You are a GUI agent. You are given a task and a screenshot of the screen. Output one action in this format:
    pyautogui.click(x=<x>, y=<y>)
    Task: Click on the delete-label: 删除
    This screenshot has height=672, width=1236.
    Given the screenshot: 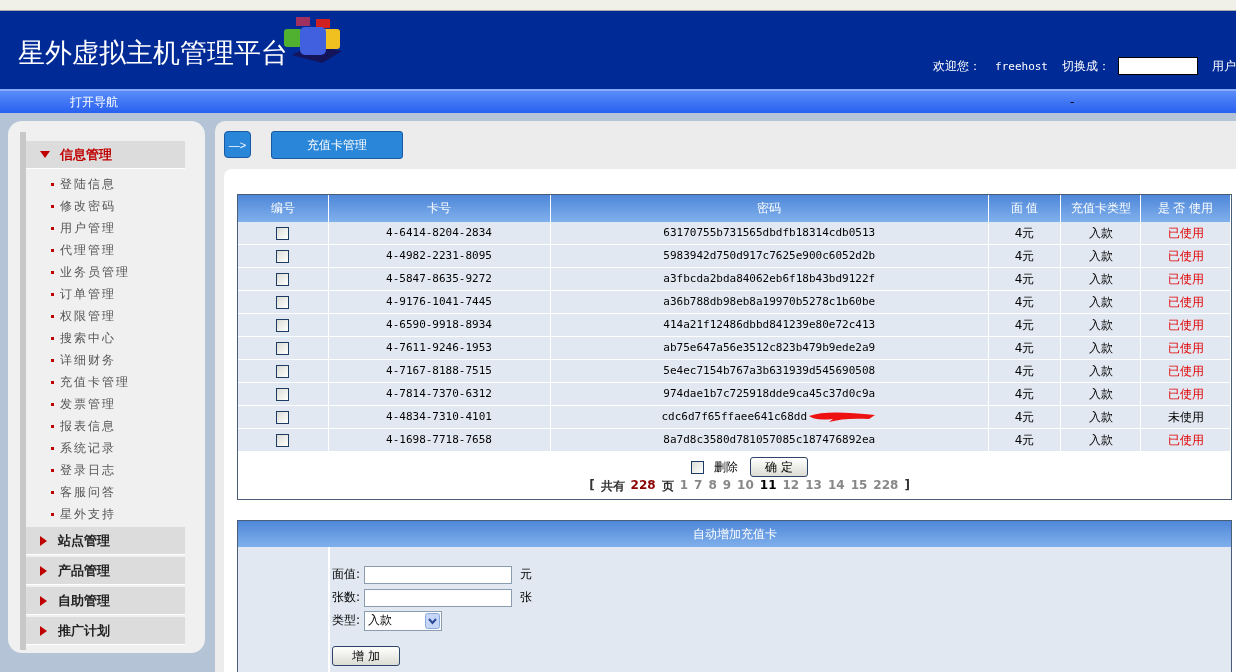 What is the action you would take?
    pyautogui.click(x=726, y=467)
    